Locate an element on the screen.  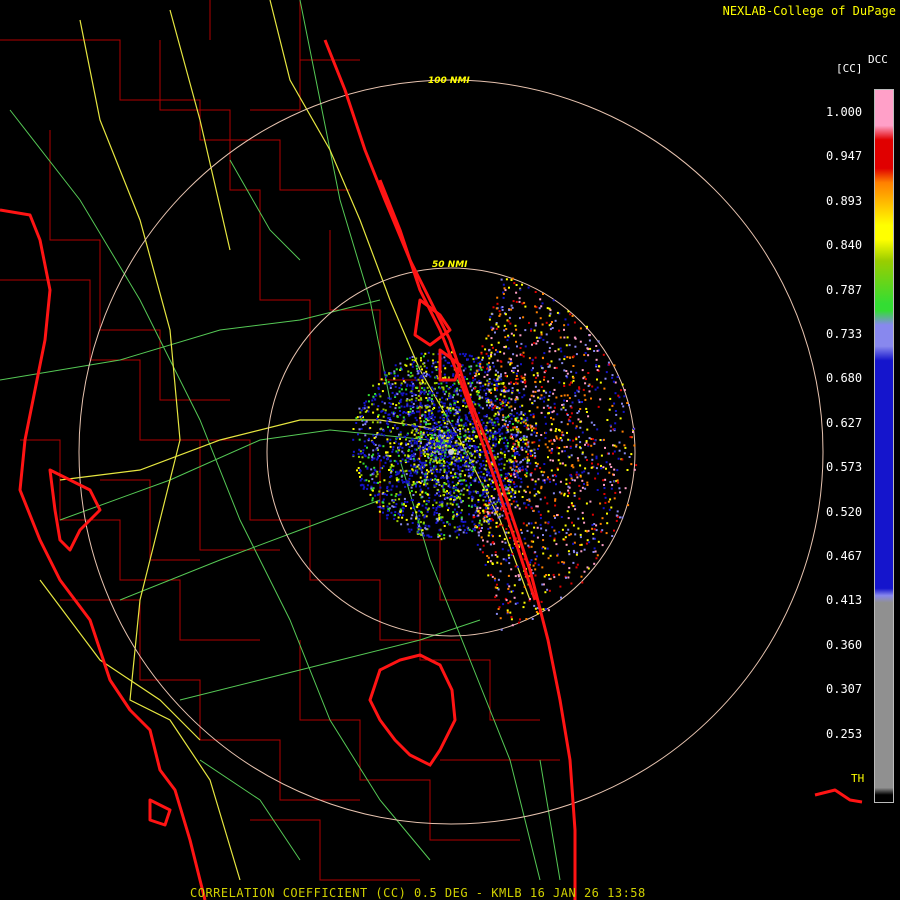
legend-tick-label: 1.000 is located at coordinates (844, 112).